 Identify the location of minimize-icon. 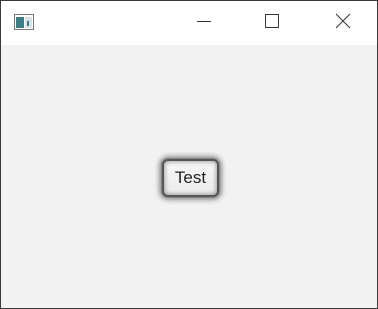
(204, 23).